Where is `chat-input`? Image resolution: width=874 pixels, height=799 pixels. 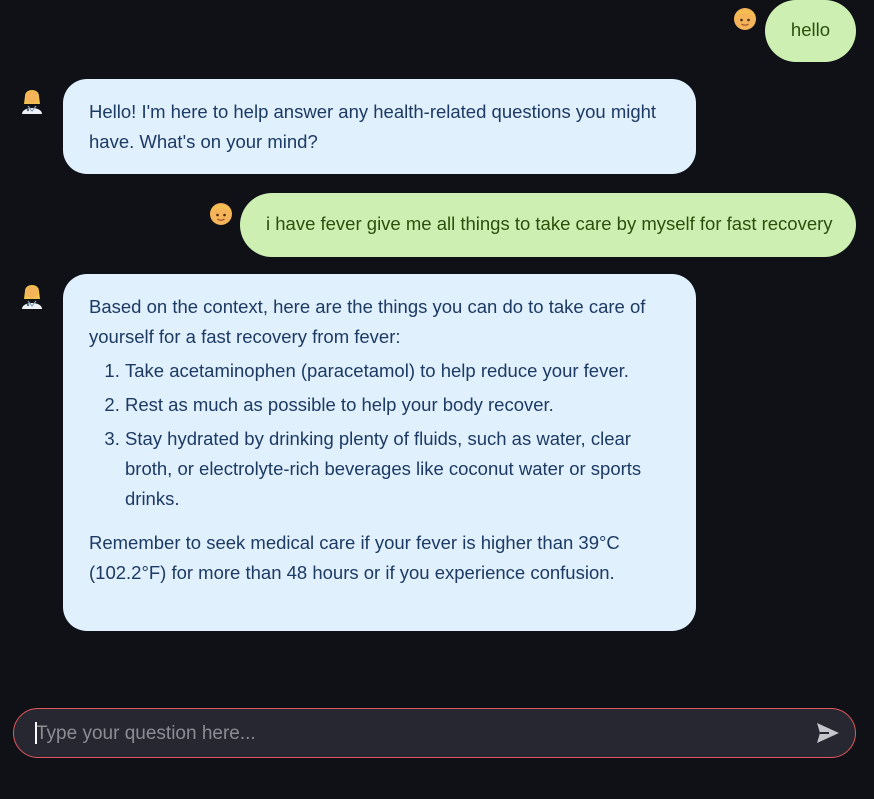 chat-input is located at coordinates (416, 733).